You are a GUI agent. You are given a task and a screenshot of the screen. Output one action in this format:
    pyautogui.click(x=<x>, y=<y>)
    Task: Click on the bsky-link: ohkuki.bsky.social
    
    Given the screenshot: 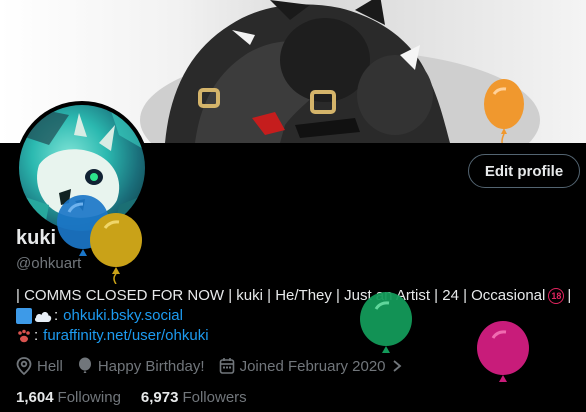 What is the action you would take?
    pyautogui.click(x=123, y=316)
    